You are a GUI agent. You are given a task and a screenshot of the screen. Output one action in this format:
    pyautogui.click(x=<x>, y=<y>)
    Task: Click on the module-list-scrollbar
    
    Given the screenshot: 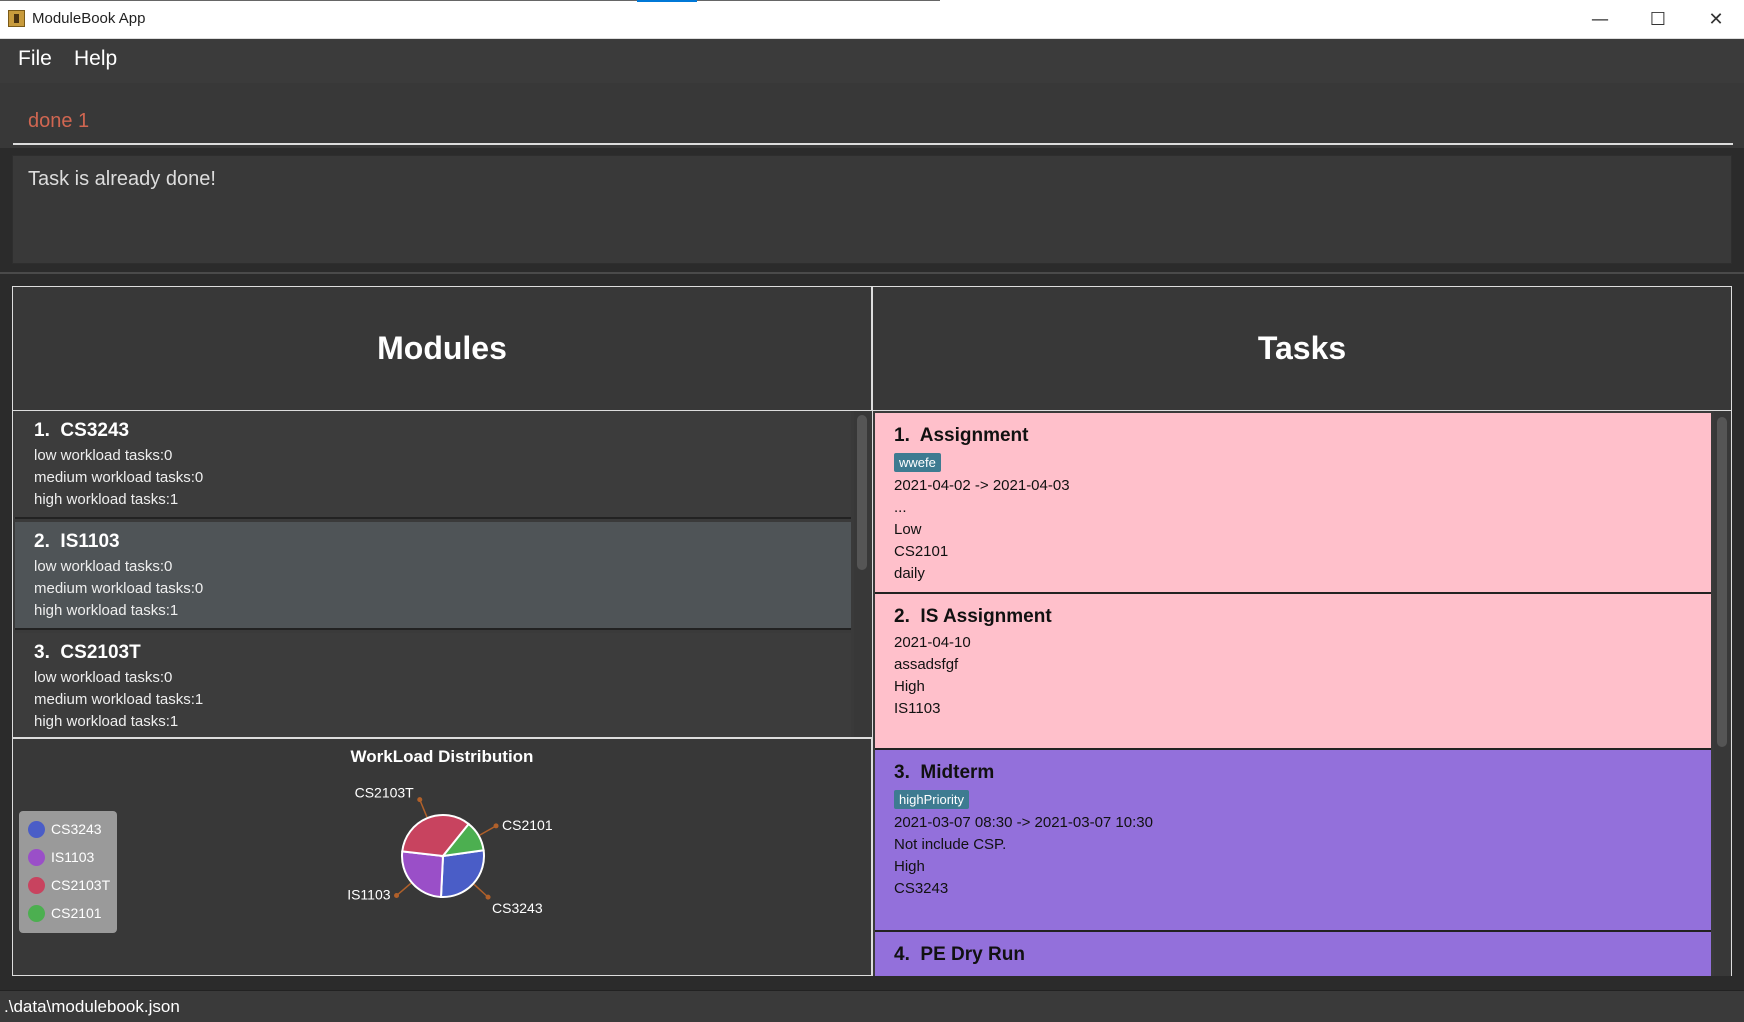 What is the action you would take?
    pyautogui.click(x=862, y=574)
    